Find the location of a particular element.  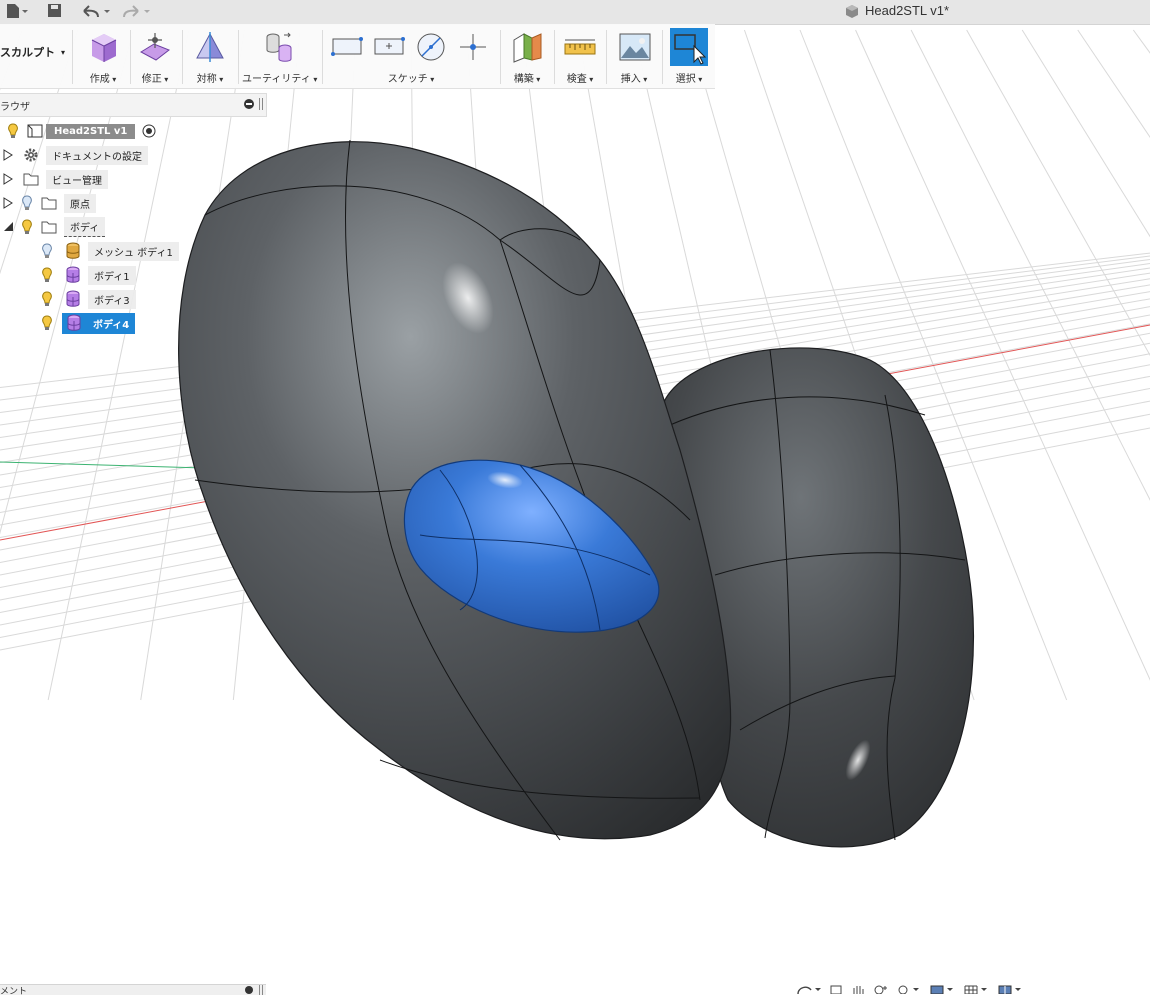

look-at-icon is located at coordinates (836, 989).